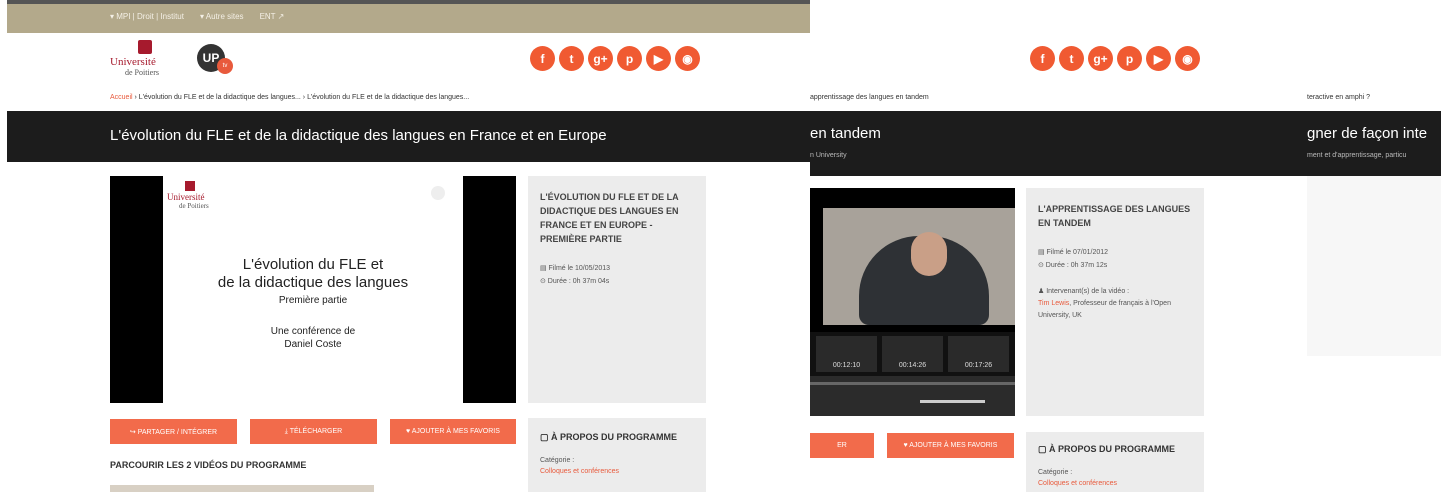 This screenshot has width=1441, height=492. What do you see at coordinates (173, 431) in the screenshot?
I see `share-button: ↪ PARTAGER / INTÉGRER` at bounding box center [173, 431].